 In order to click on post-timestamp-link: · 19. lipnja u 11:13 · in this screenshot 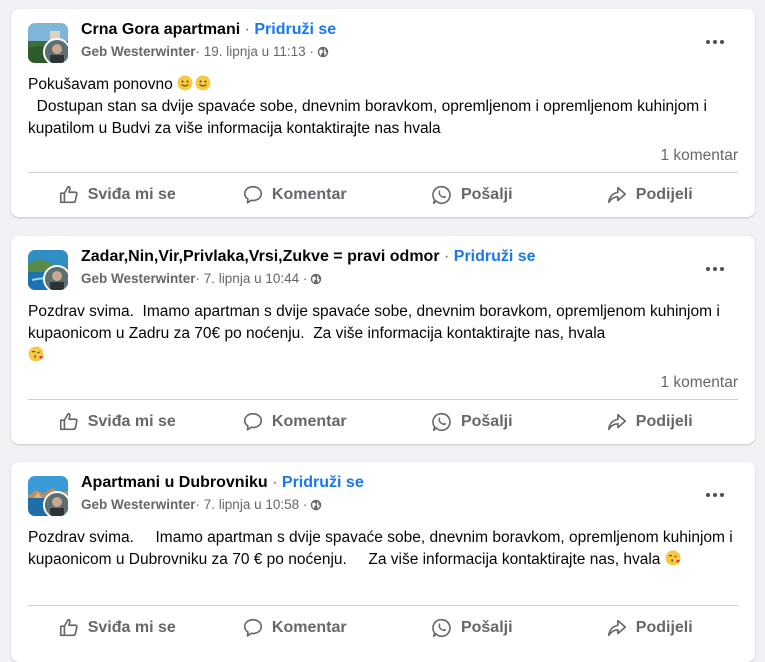, I will do `click(255, 51)`.